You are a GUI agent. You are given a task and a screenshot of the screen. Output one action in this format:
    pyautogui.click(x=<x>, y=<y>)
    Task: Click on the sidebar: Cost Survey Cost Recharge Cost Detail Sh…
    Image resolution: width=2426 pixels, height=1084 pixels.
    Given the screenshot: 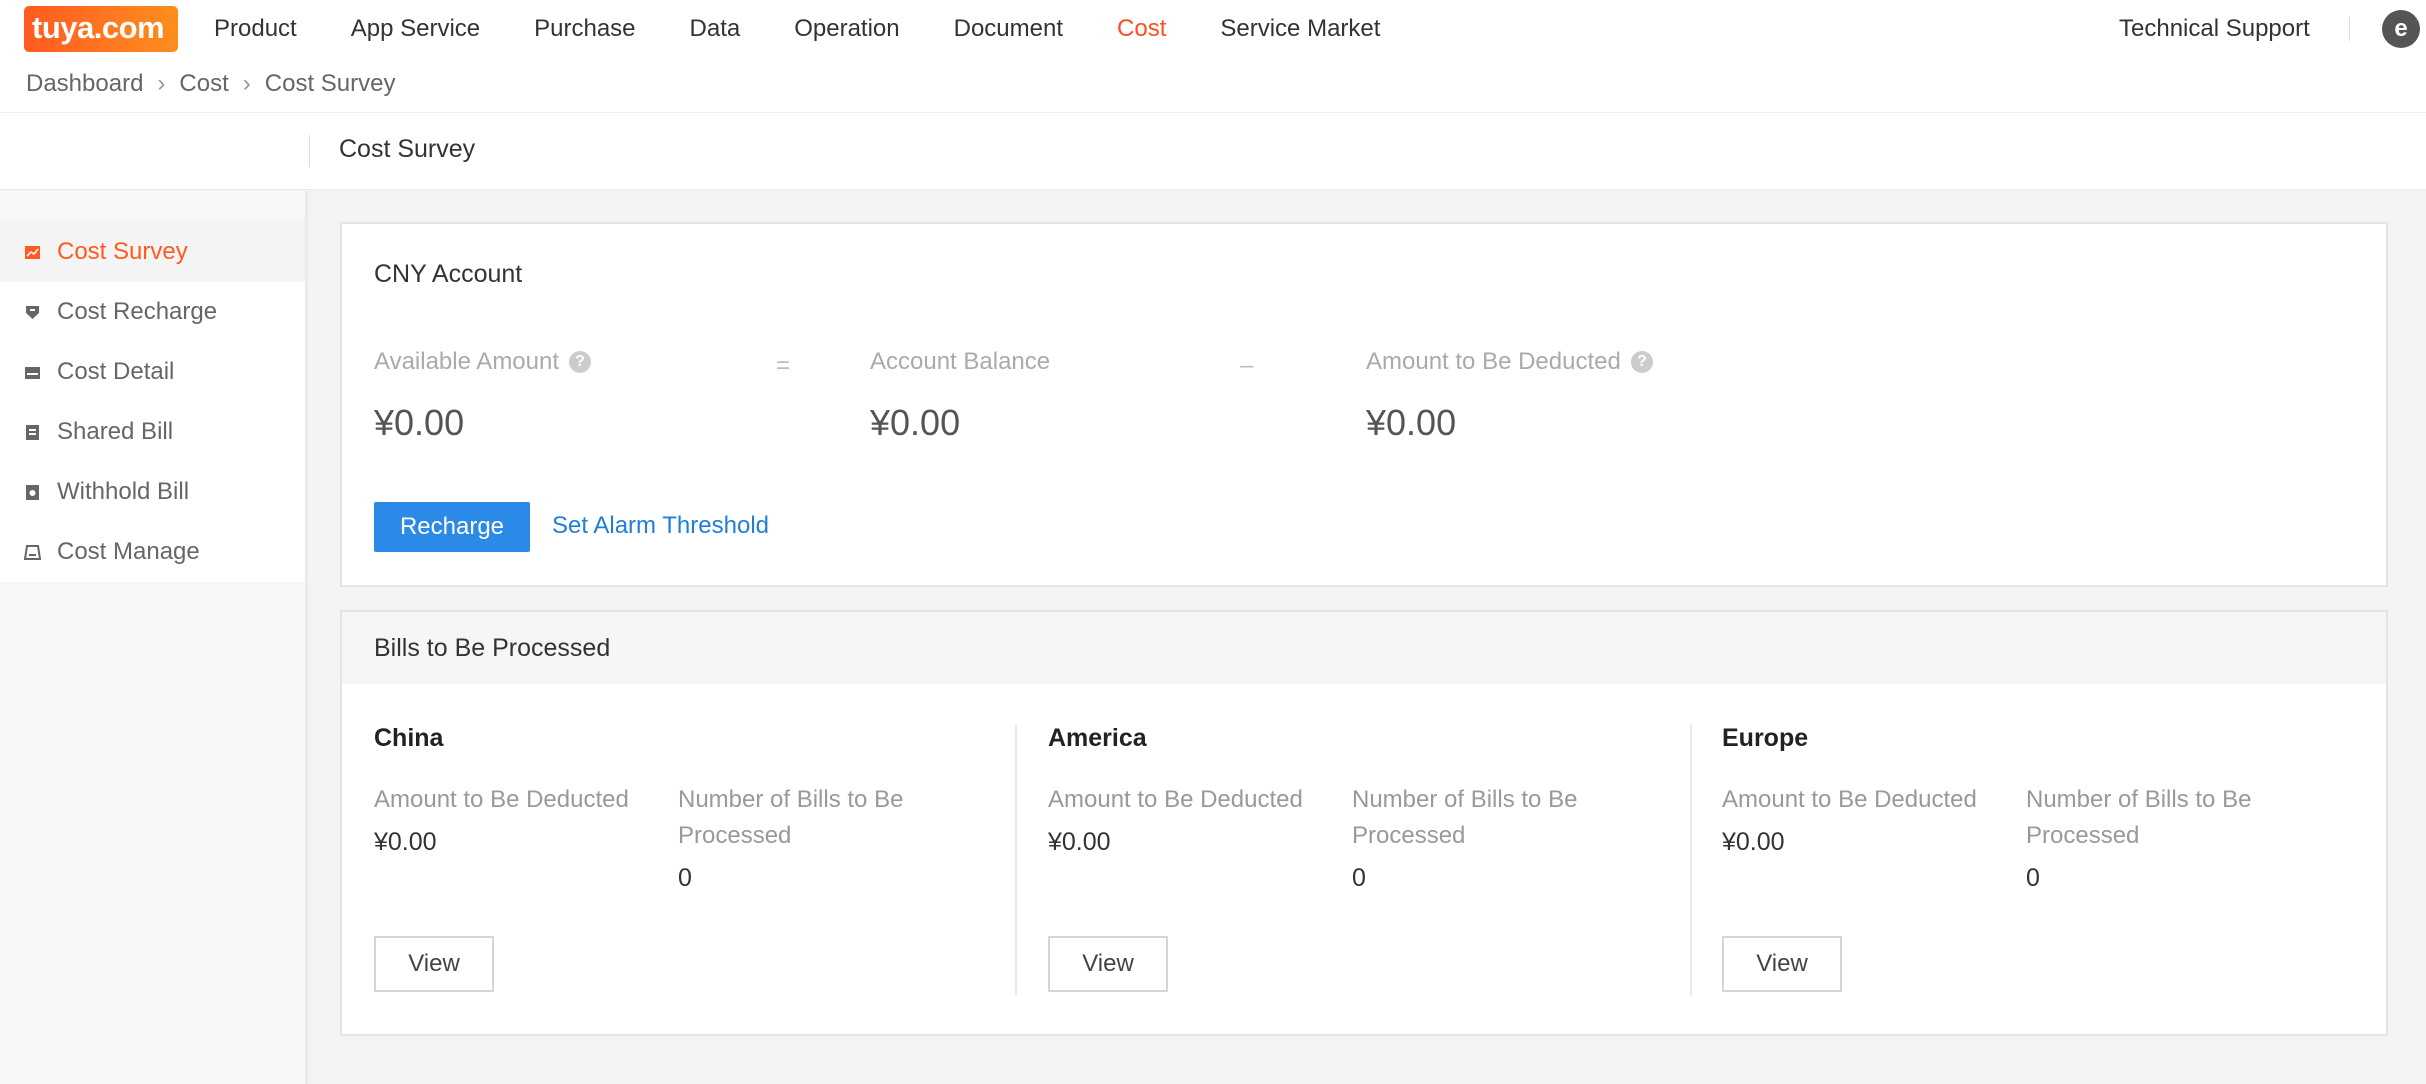 What is the action you would take?
    pyautogui.click(x=154, y=637)
    